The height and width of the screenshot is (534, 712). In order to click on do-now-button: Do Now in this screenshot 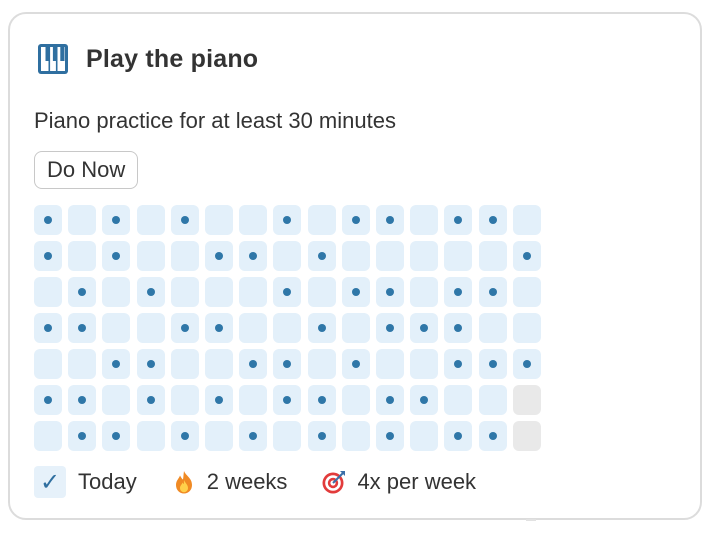, I will do `click(86, 170)`.